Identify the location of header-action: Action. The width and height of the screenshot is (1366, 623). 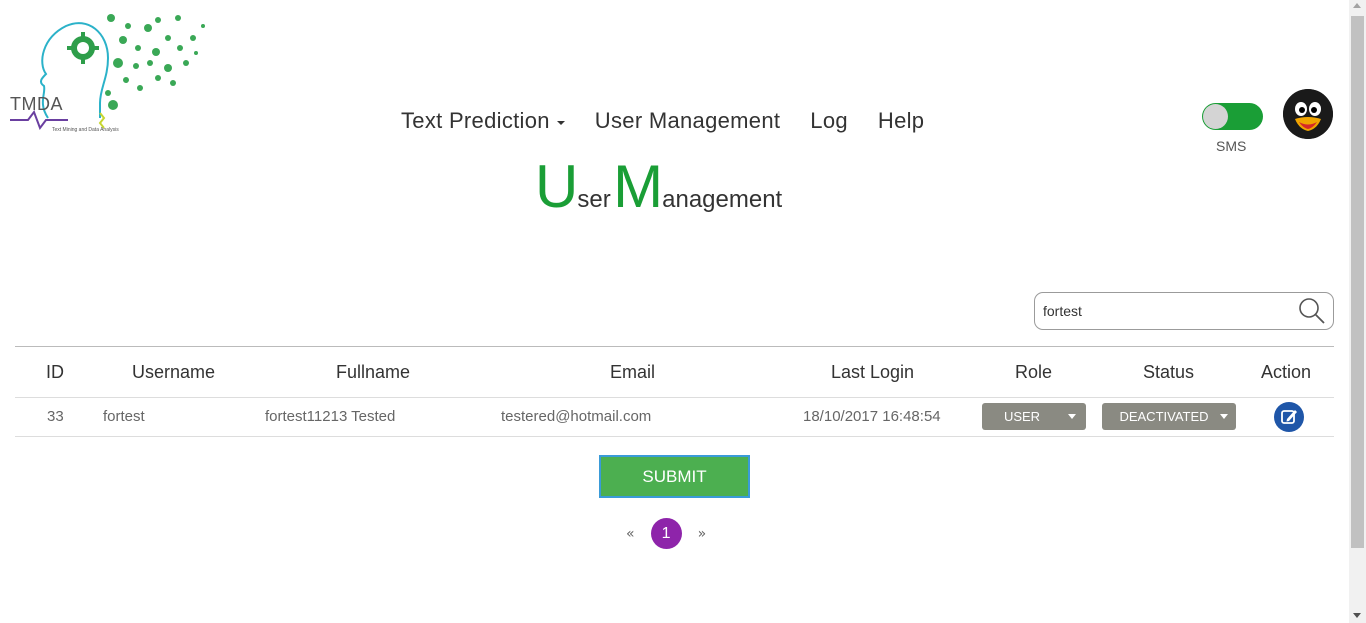
(1286, 372).